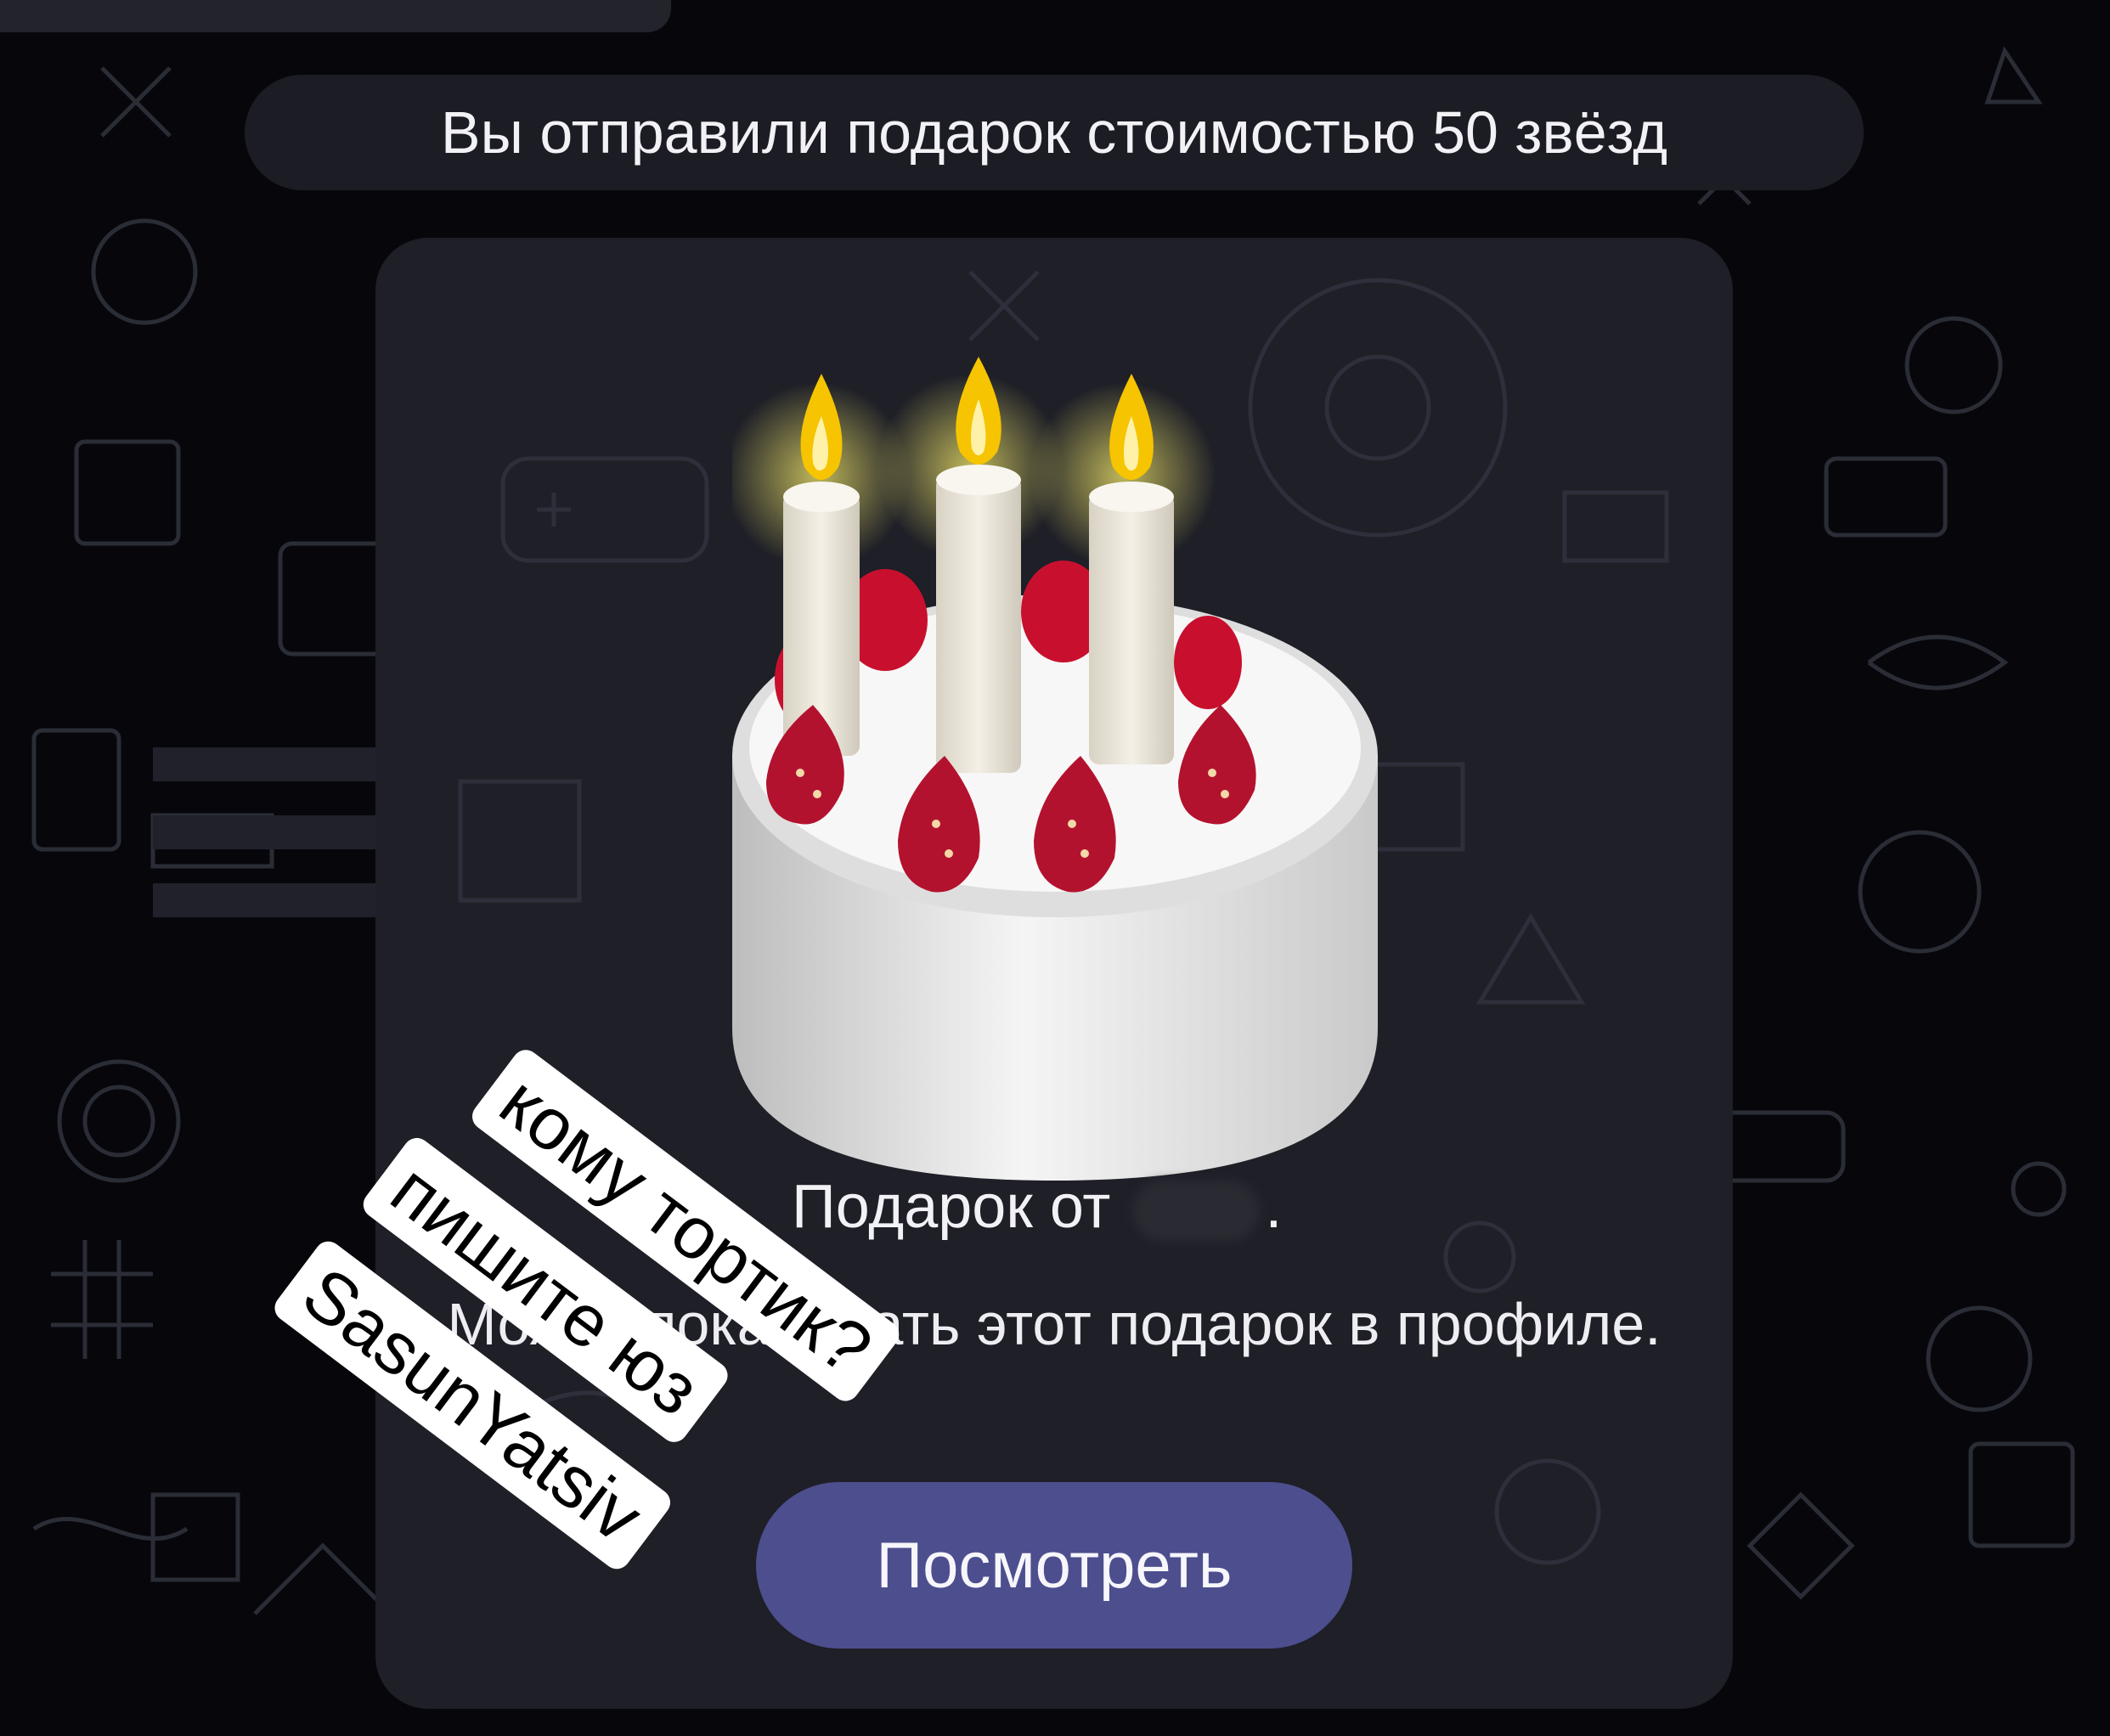 The height and width of the screenshot is (1736, 2110). I want to click on blurred-sender-name, so click(1196, 1211).